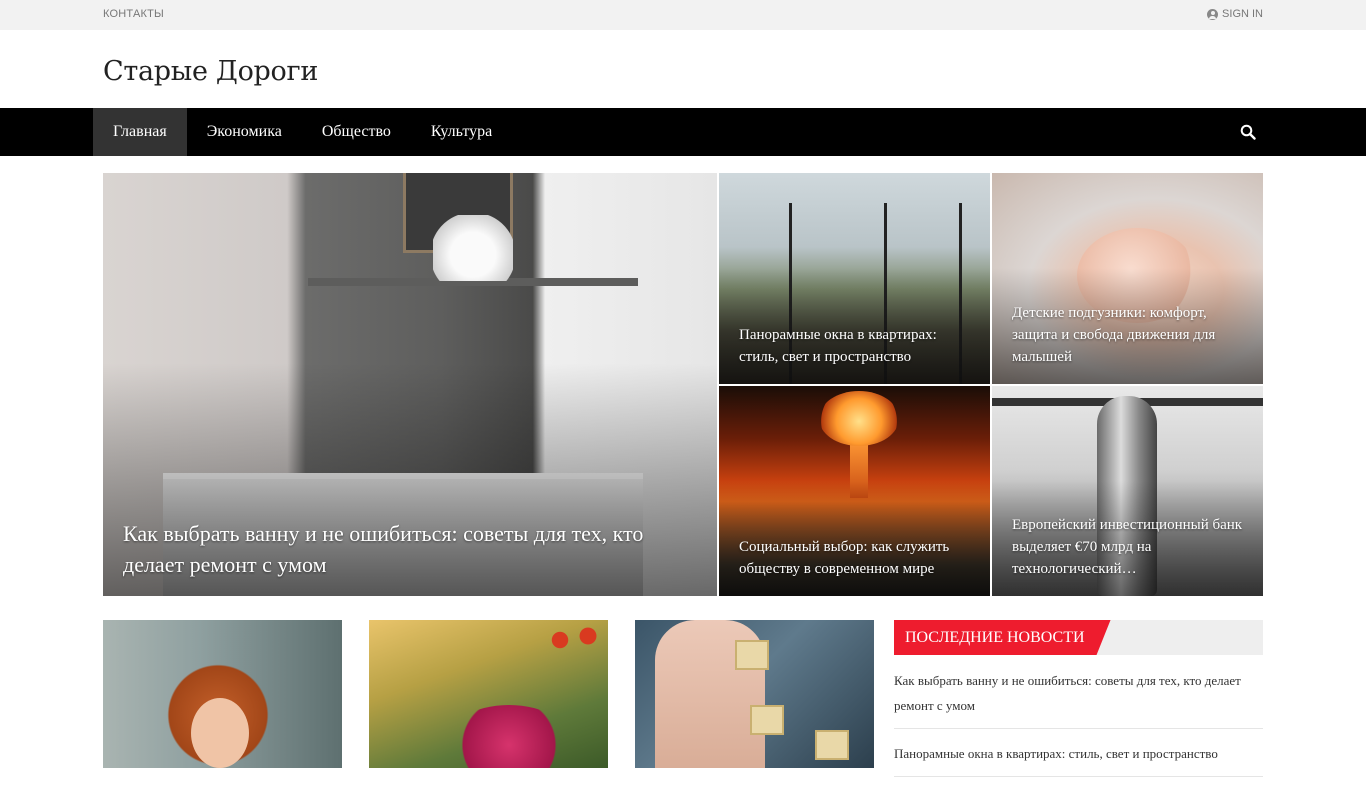 This screenshot has height=789, width=1366. Describe the element at coordinates (1002, 637) in the screenshot. I see `latest-news-heading: ПОСЛЕДНИЕ НОВОСТИ` at that location.